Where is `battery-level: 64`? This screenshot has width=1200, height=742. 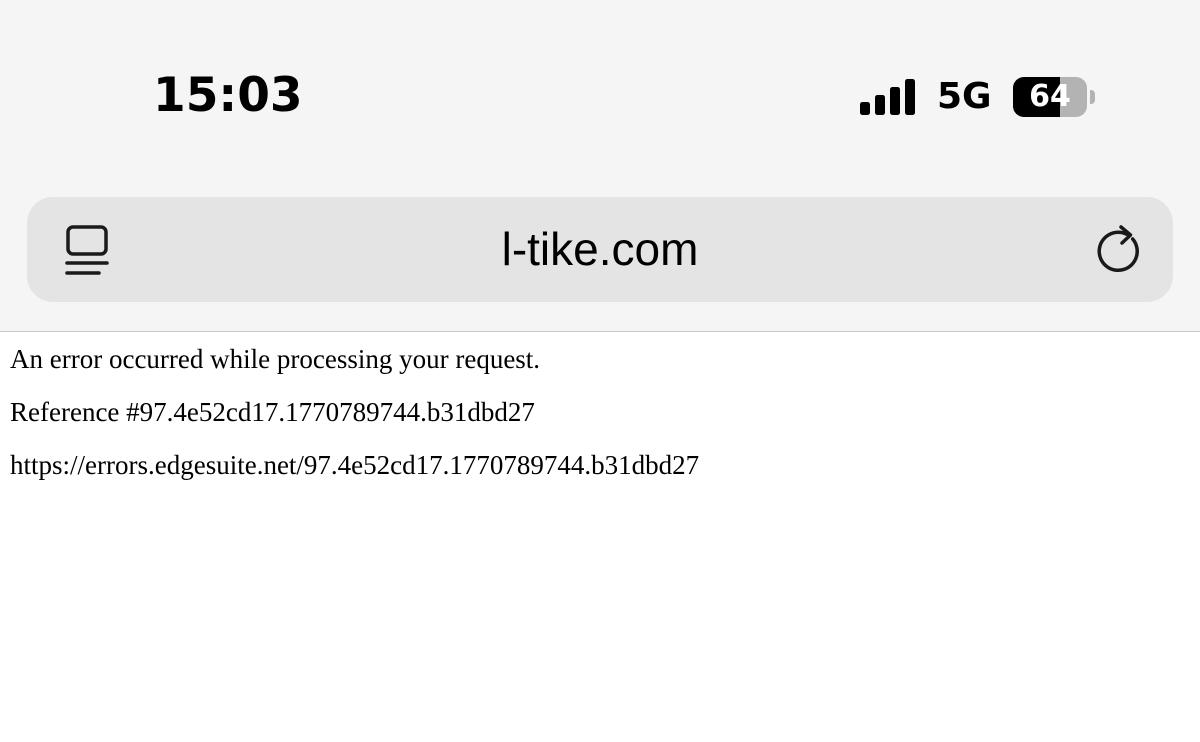
battery-level: 64 is located at coordinates (1050, 96).